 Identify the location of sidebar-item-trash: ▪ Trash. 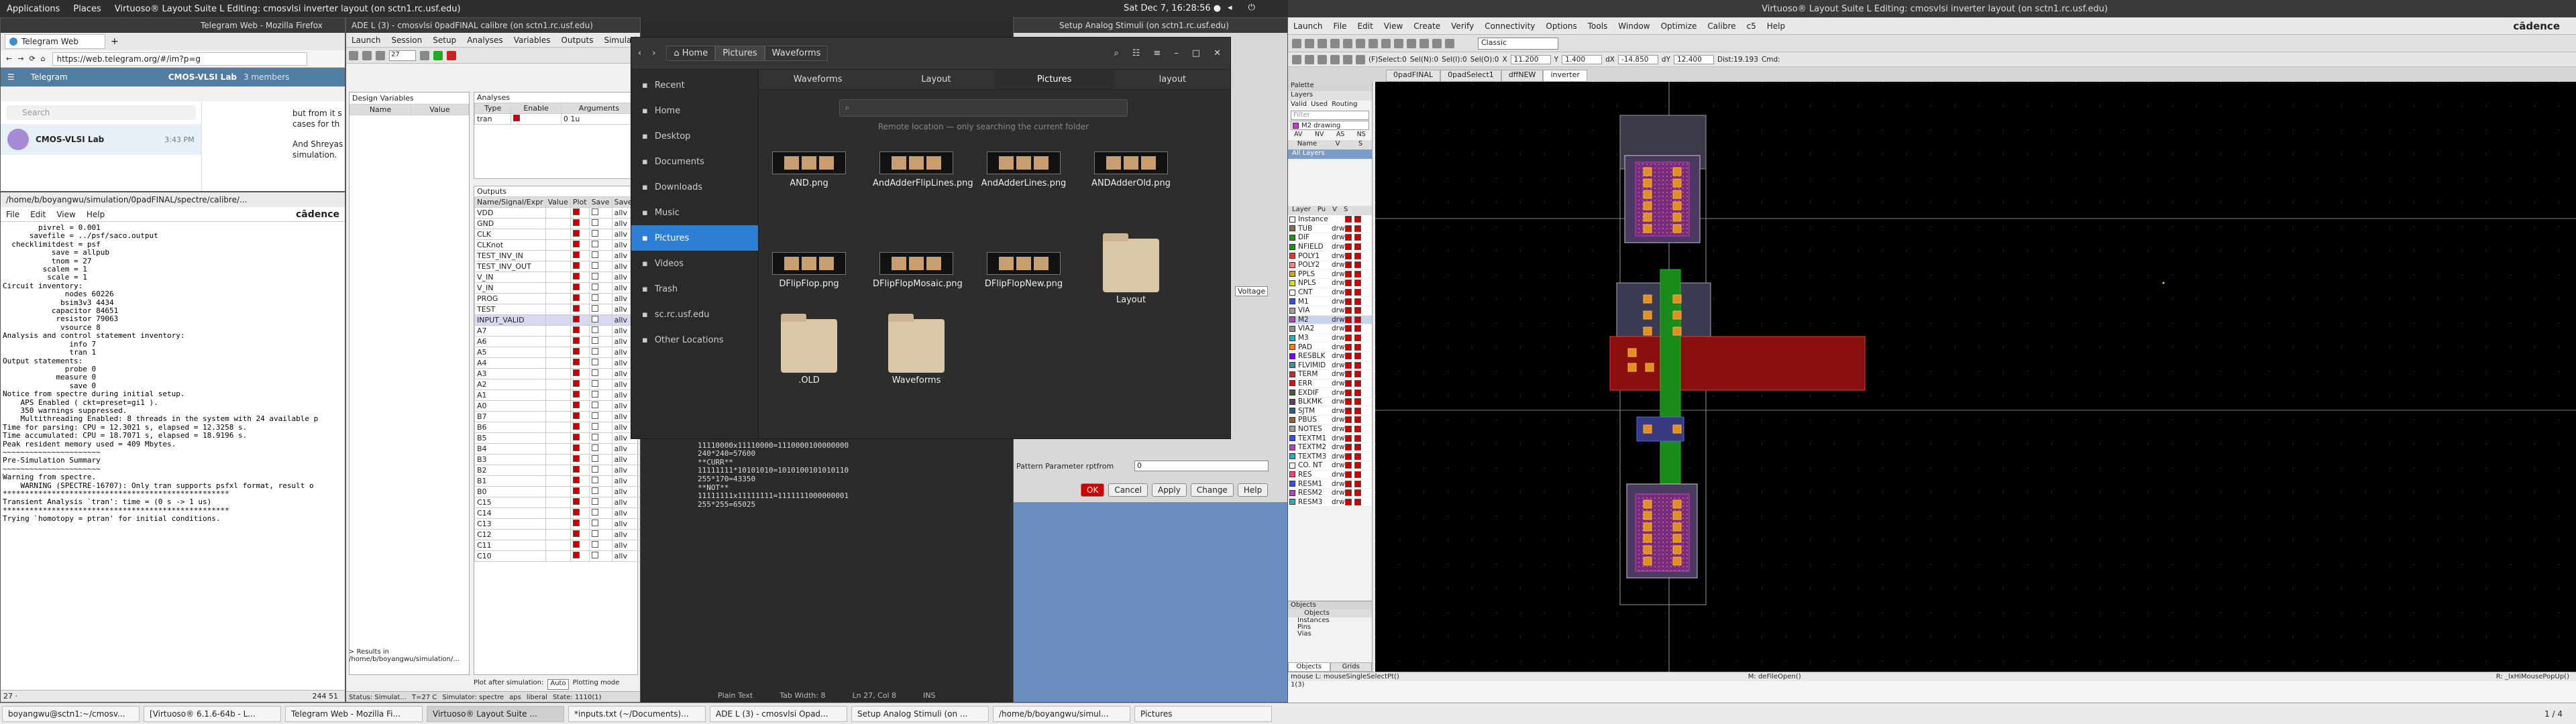
(694, 289).